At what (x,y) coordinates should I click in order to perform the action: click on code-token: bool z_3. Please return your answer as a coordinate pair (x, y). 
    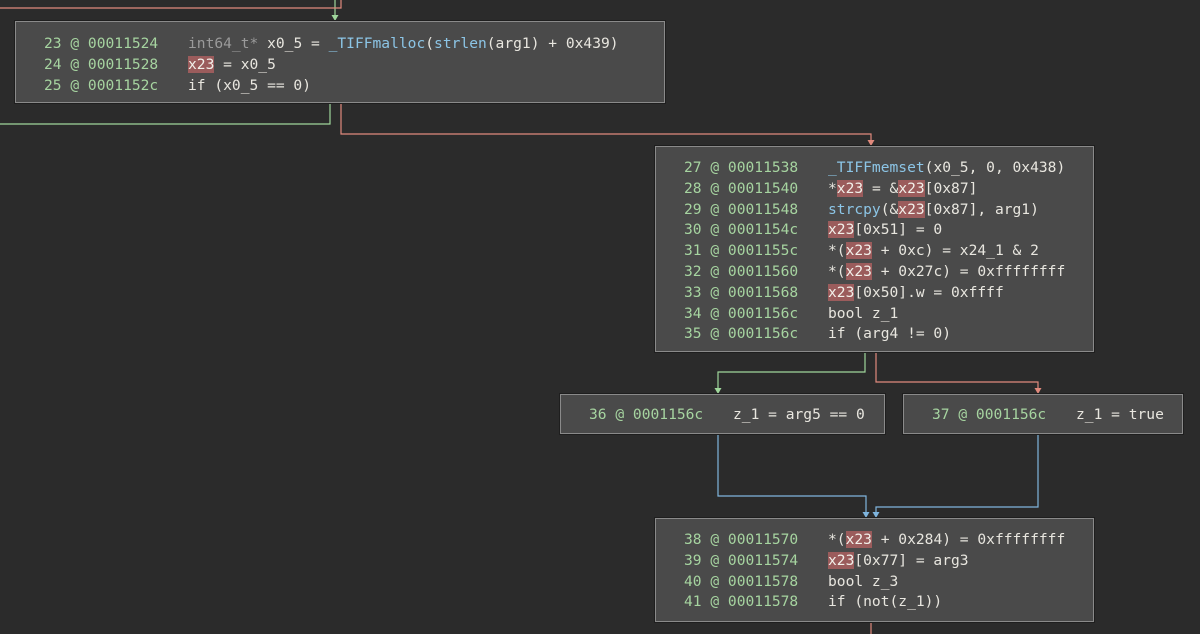
    Looking at the image, I should click on (863, 581).